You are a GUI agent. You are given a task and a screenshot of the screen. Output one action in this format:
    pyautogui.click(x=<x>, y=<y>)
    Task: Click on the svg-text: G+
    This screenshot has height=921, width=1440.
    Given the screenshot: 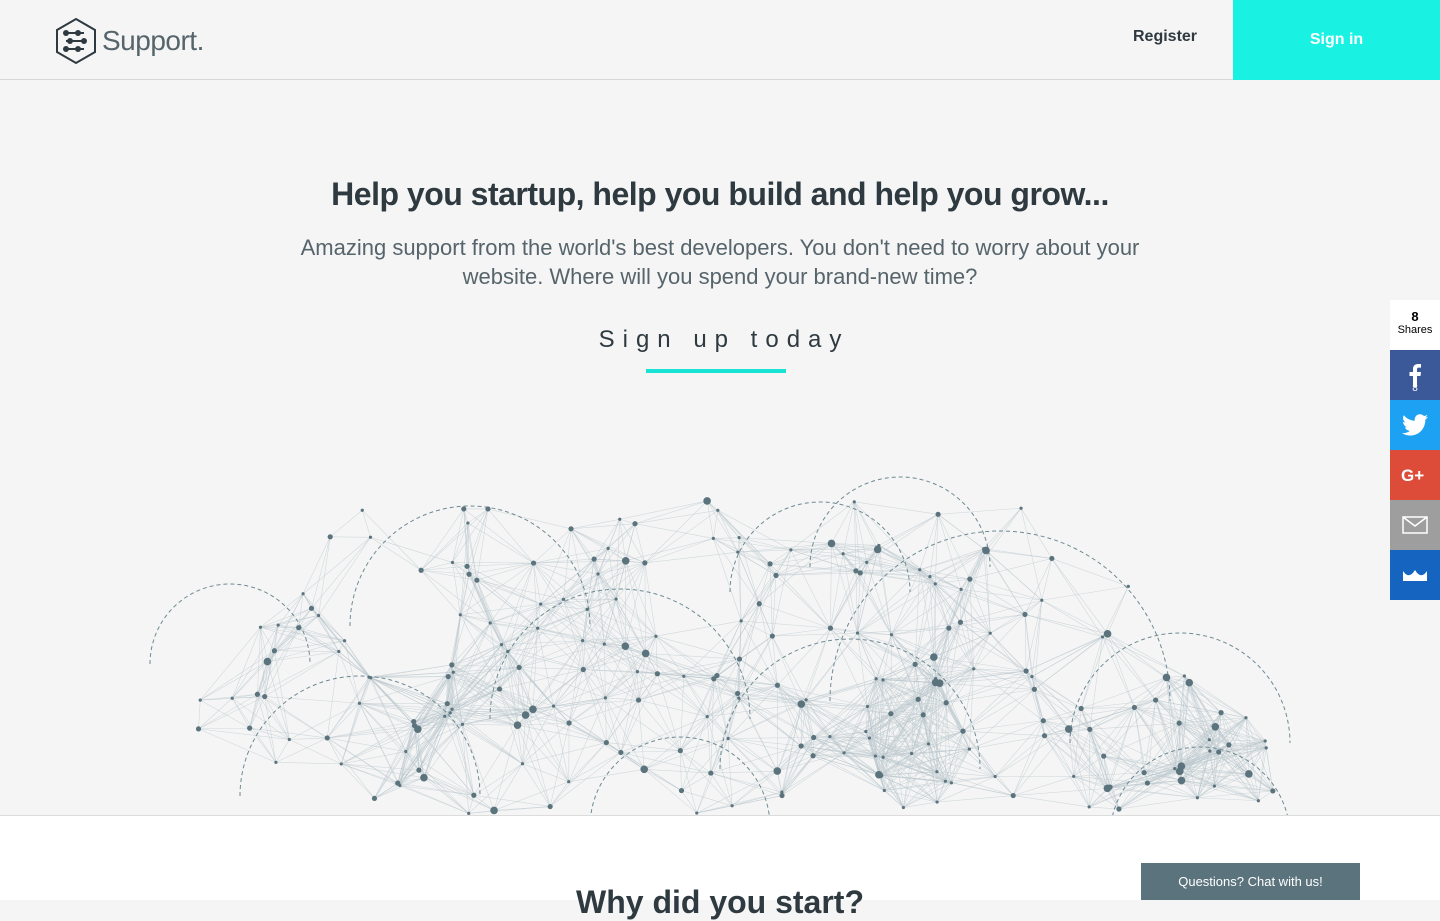 What is the action you would take?
    pyautogui.click(x=1412, y=475)
    